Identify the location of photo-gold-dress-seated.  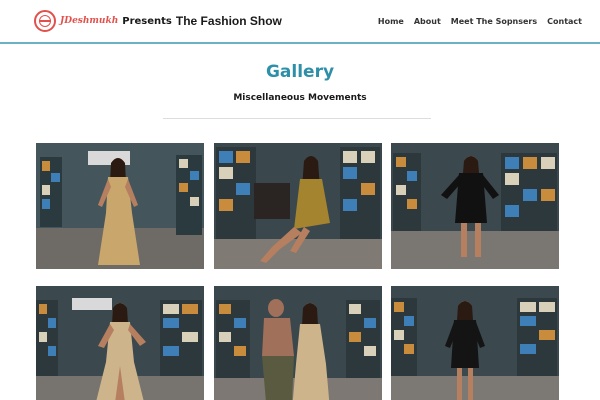
(298, 206).